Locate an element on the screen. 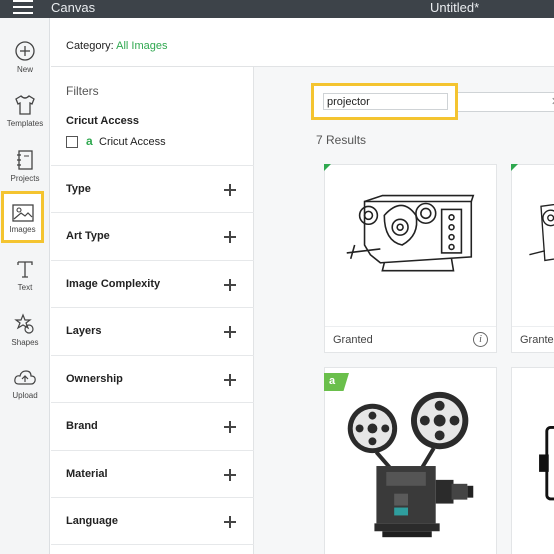 The image size is (554, 554). filter-group-image-complexity: Image Complexity is located at coordinates (152, 283).